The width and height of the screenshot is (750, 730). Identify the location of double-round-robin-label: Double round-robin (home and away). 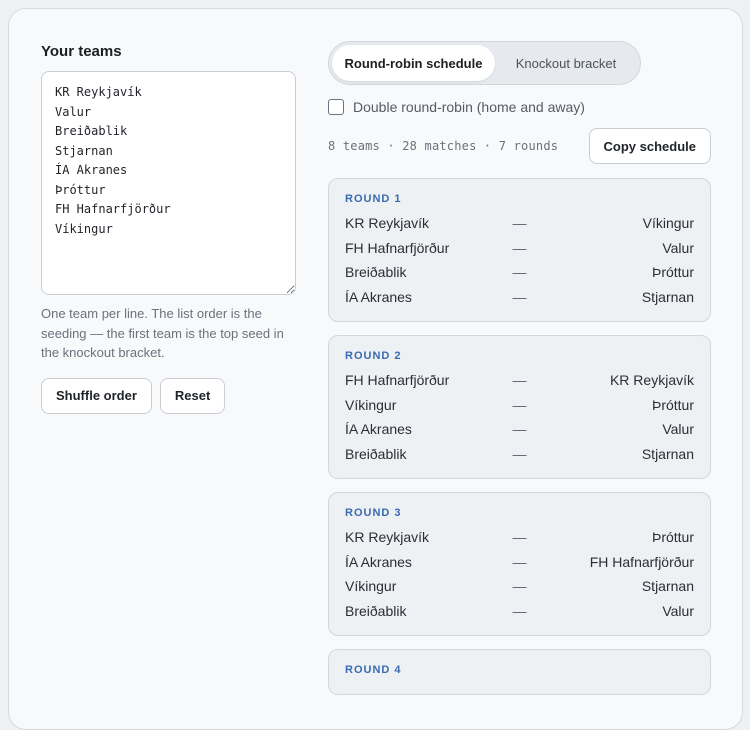
(469, 107).